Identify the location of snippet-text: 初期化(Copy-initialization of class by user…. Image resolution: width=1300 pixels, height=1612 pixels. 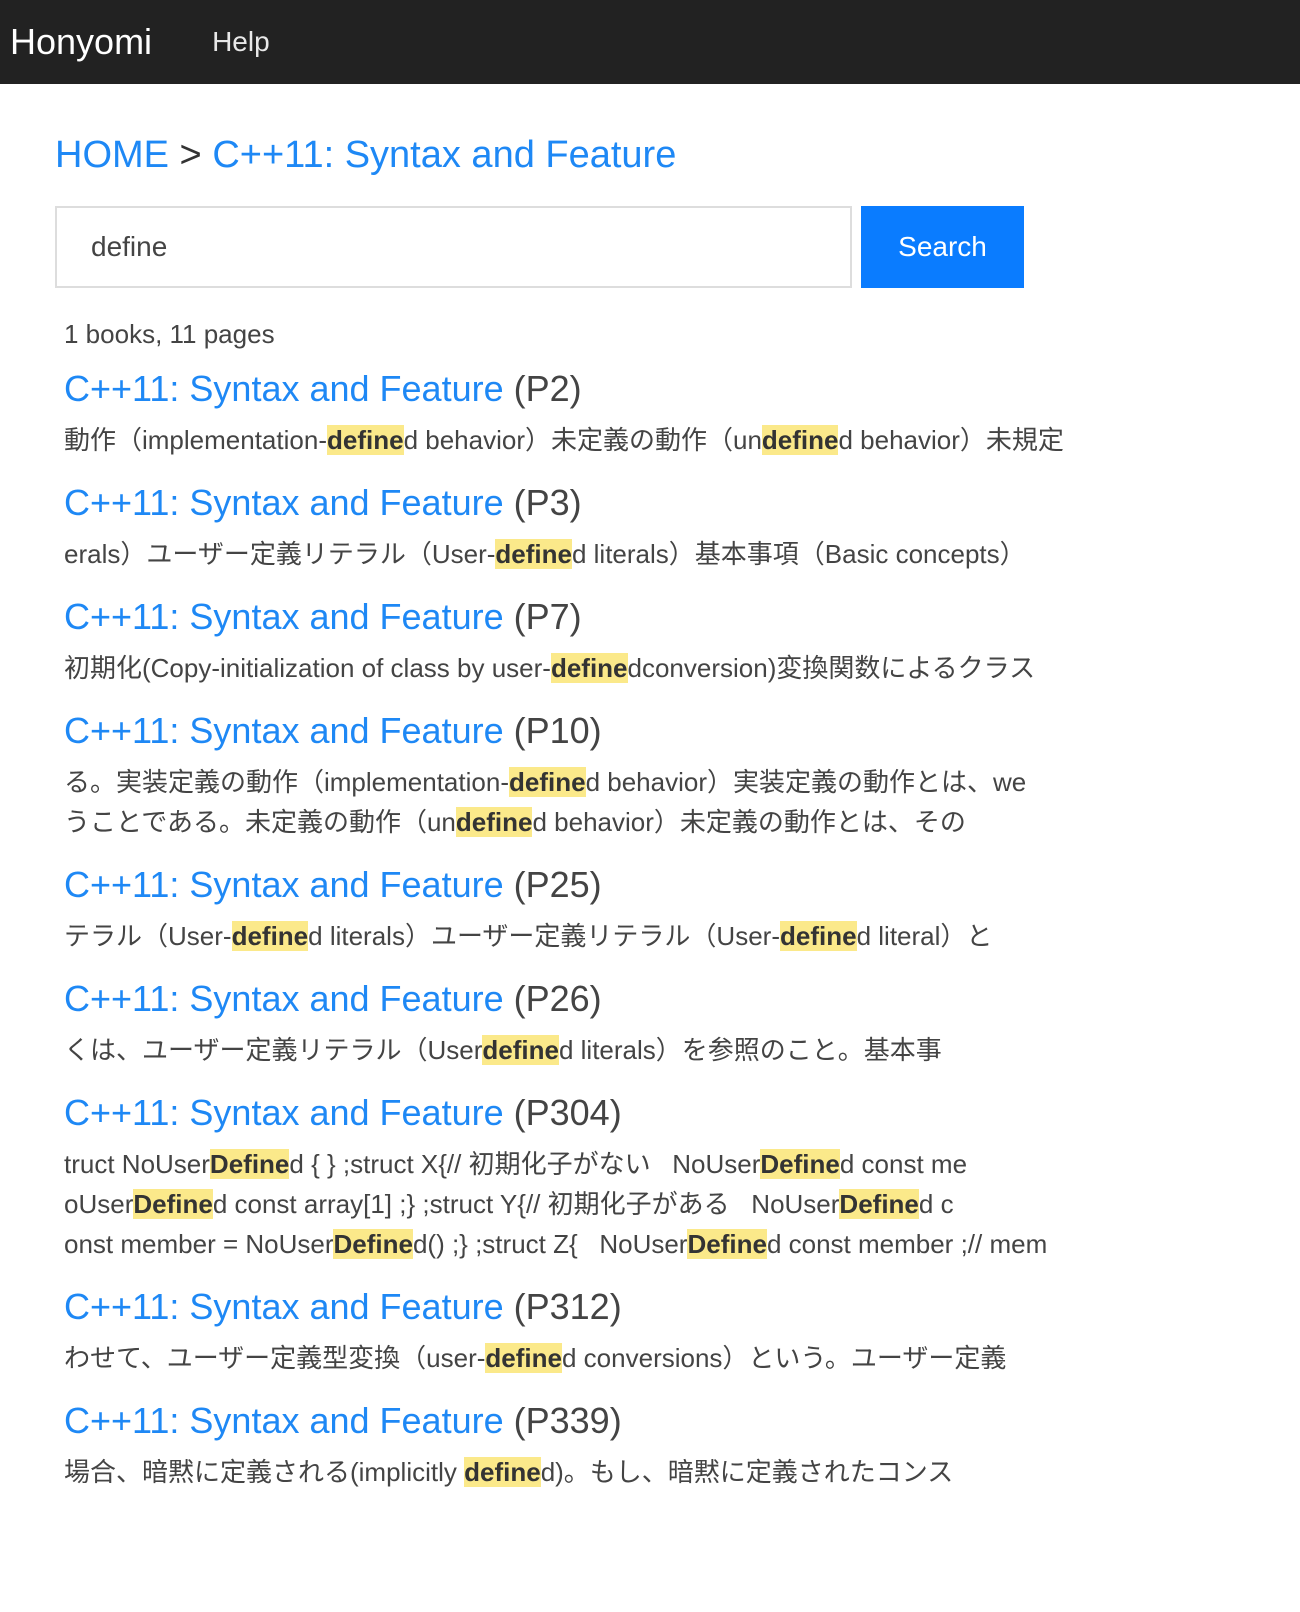
(307, 668).